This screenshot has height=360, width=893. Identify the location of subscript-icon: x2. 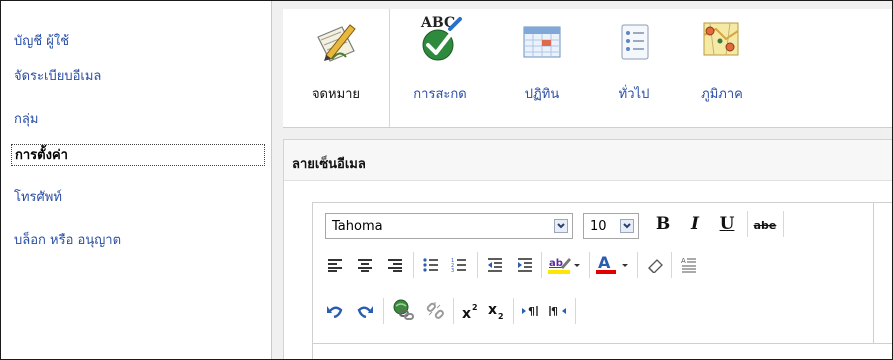
(497, 311).